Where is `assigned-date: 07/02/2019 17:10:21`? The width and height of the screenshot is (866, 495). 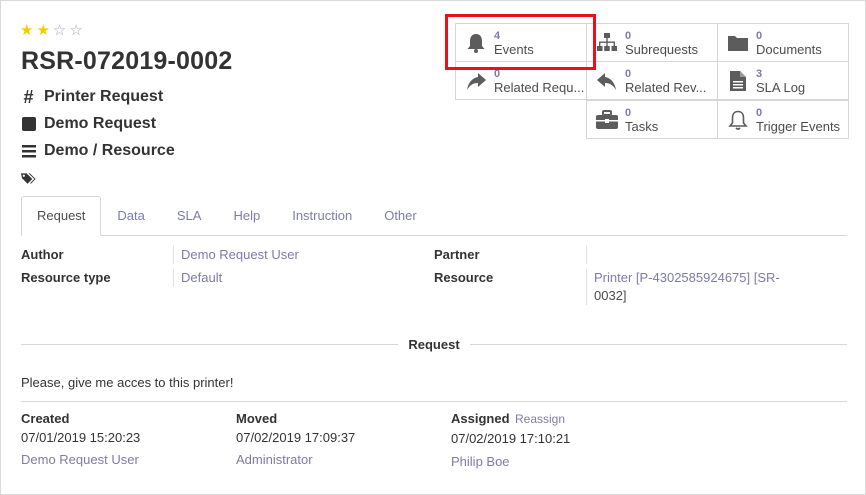
assigned-date: 07/02/2019 17:10:21 is located at coordinates (511, 438).